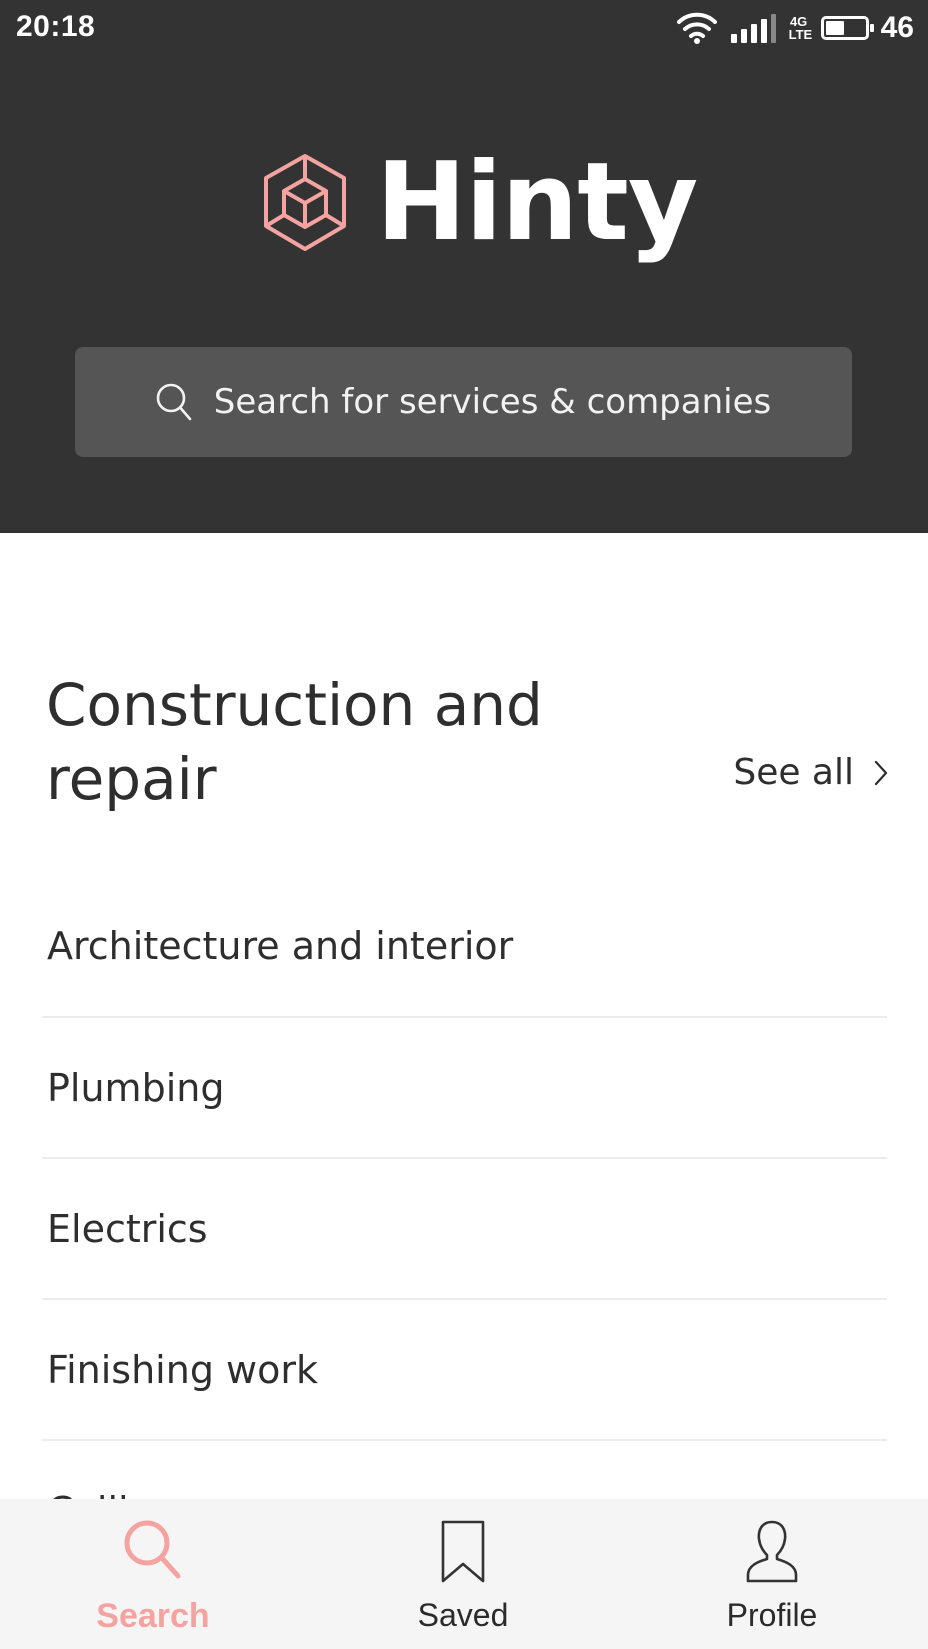  What do you see at coordinates (464, 1088) in the screenshot?
I see `list-item: Plumbing` at bounding box center [464, 1088].